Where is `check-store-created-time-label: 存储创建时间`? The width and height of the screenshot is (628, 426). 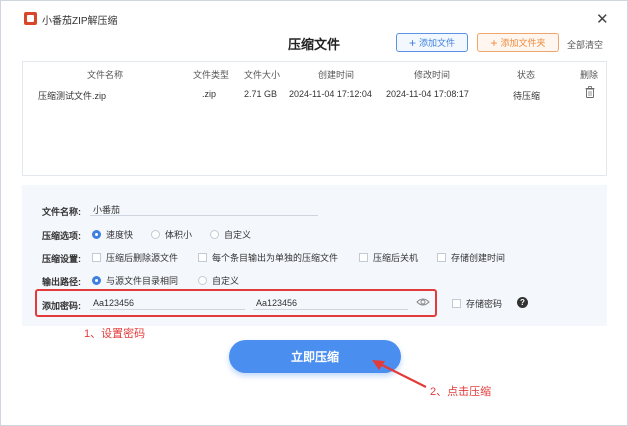
check-store-created-time-label: 存储创建时间 is located at coordinates (478, 258).